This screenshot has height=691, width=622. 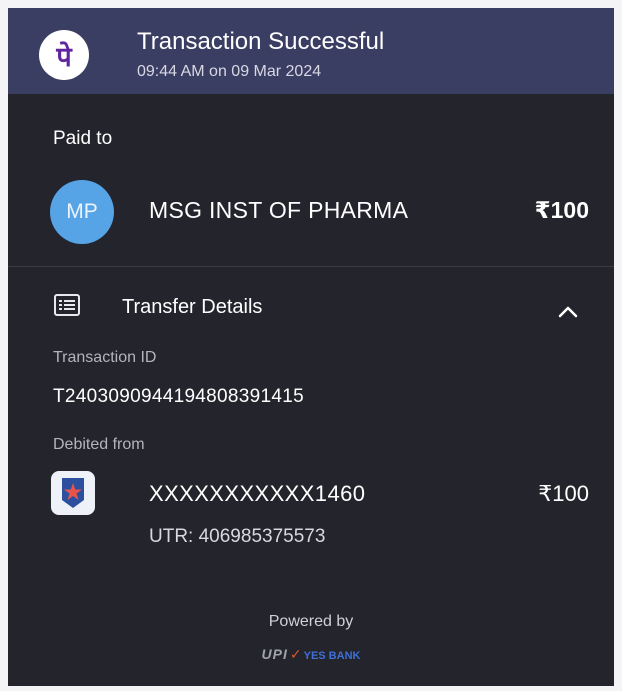 What do you see at coordinates (64, 55) in the screenshot?
I see `phonepe-logo: पे` at bounding box center [64, 55].